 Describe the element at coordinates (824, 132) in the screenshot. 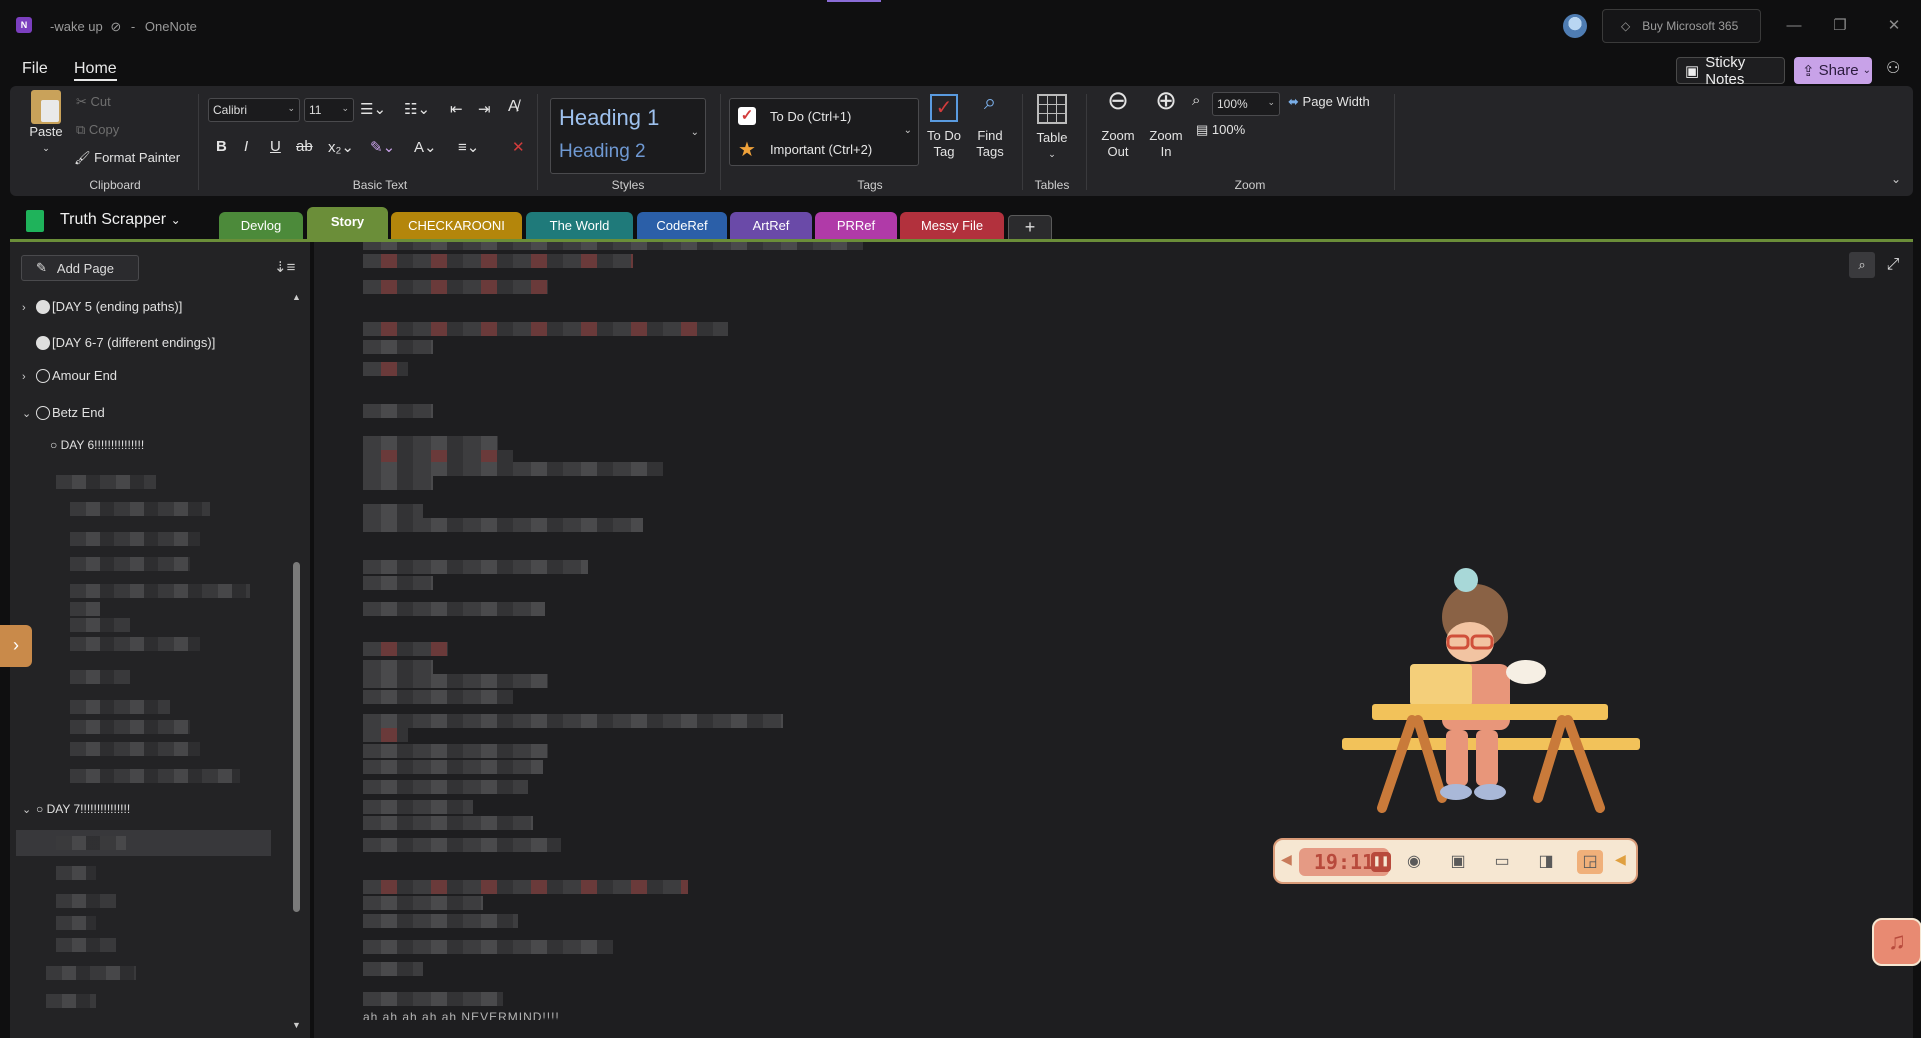

I see `tags-gallery: ✓ To Do (Ctrl+1) ★ Important (Ctrl+2) ⌄` at that location.